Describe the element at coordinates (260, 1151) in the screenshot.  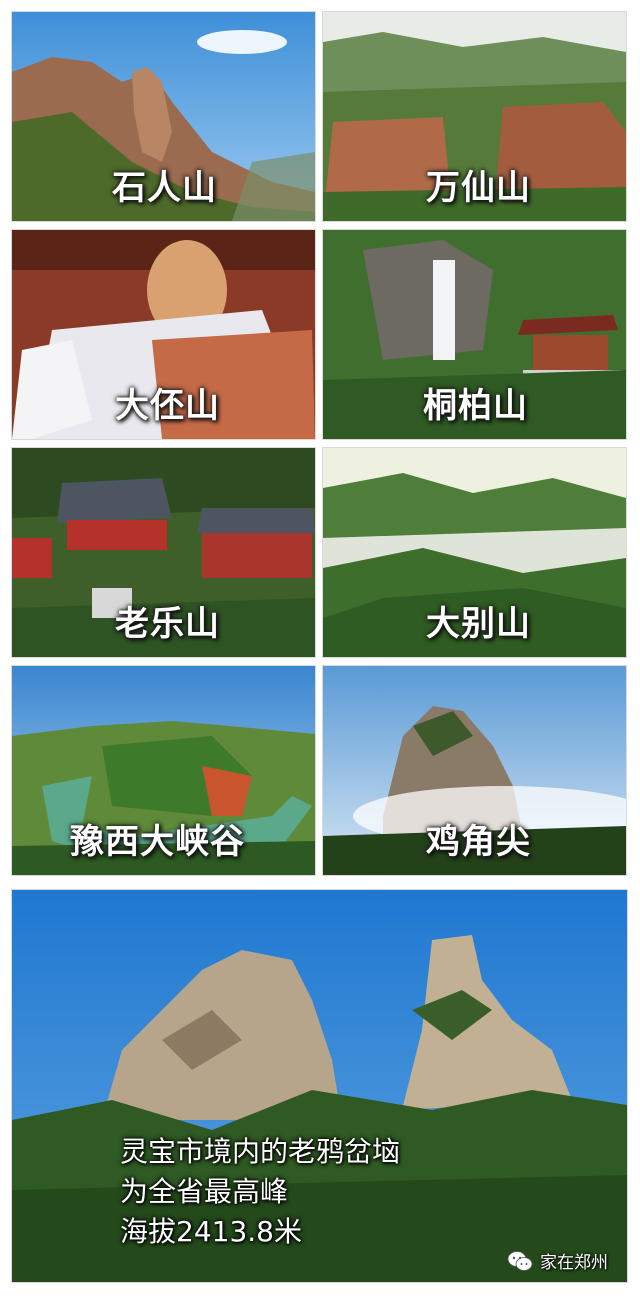
I see `caption-line: 灵宝市境内的老鸦岔垴` at that location.